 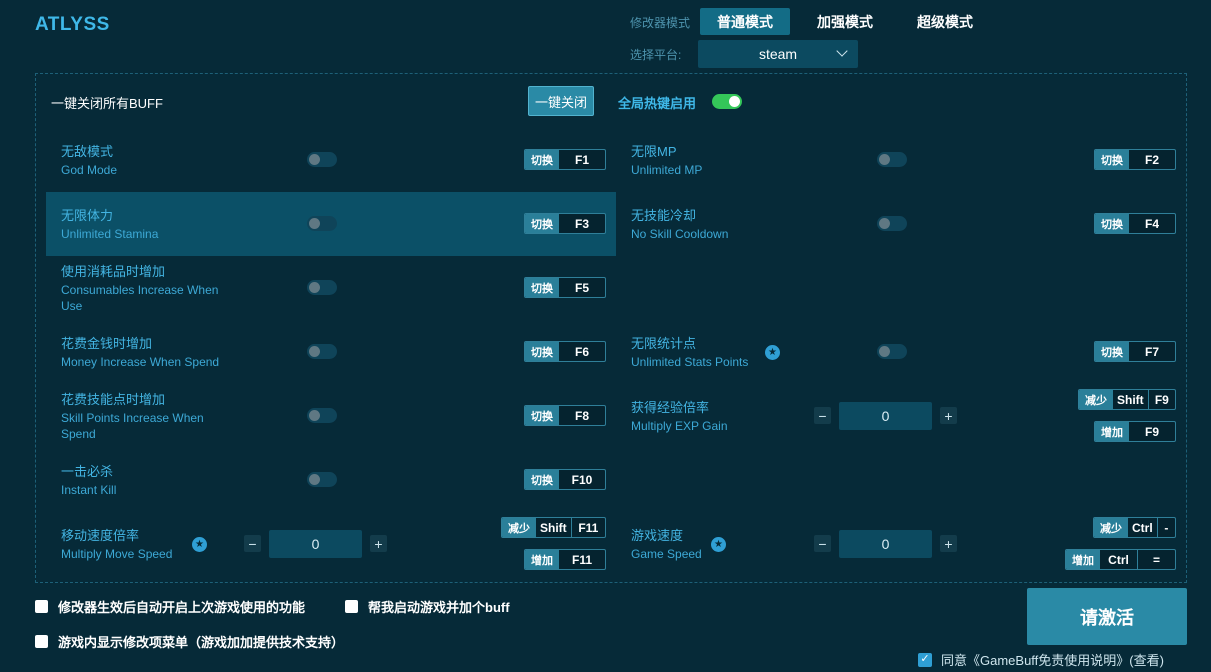 I want to click on cheat-label-cn: 使用消耗品时增加, so click(x=113, y=272).